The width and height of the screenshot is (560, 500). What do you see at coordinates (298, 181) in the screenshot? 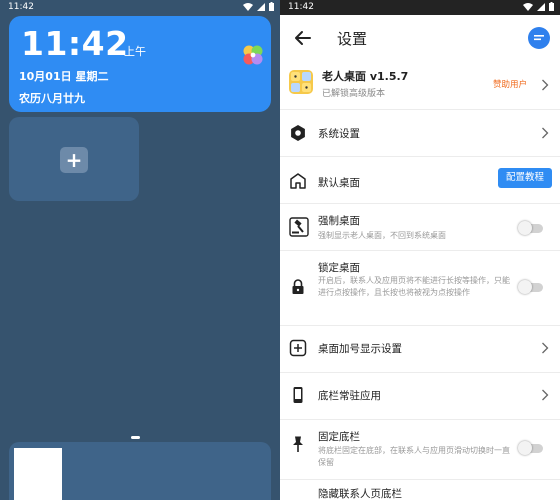
I see `home-icon` at bounding box center [298, 181].